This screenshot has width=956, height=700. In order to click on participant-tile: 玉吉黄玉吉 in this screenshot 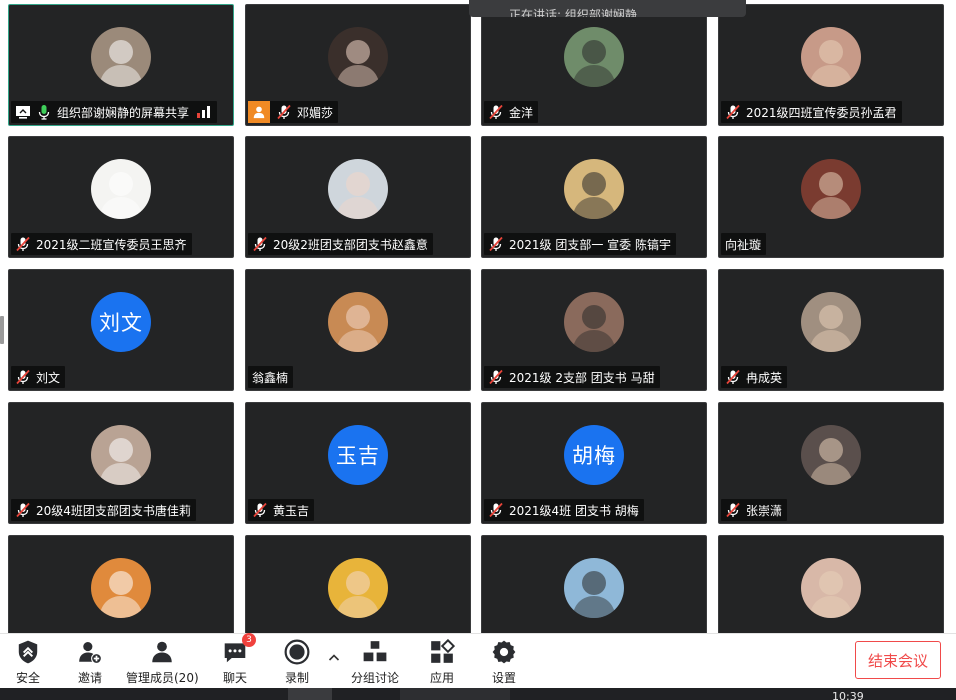, I will do `click(358, 463)`.